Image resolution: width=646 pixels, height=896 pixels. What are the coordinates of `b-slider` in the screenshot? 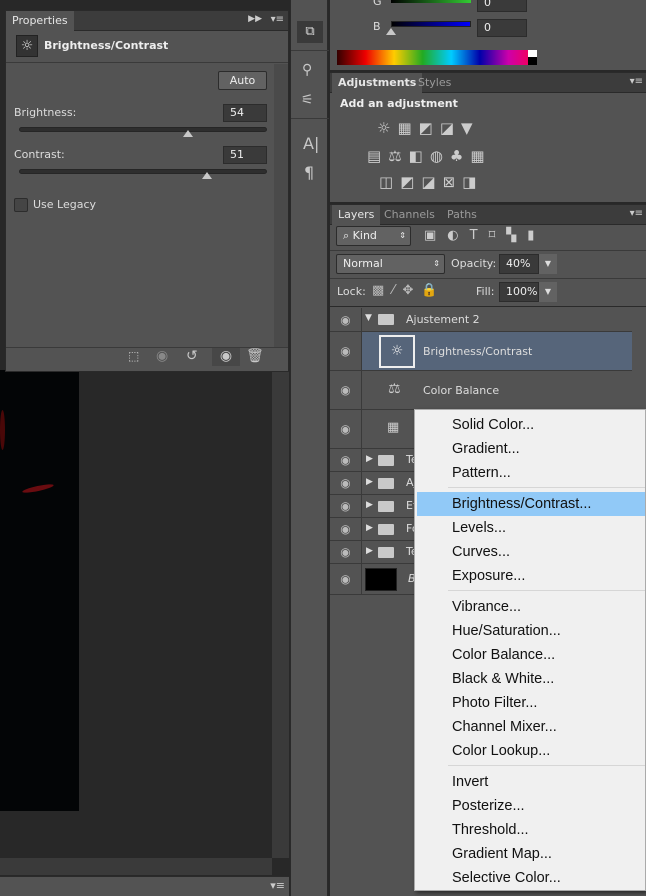 It's located at (431, 24).